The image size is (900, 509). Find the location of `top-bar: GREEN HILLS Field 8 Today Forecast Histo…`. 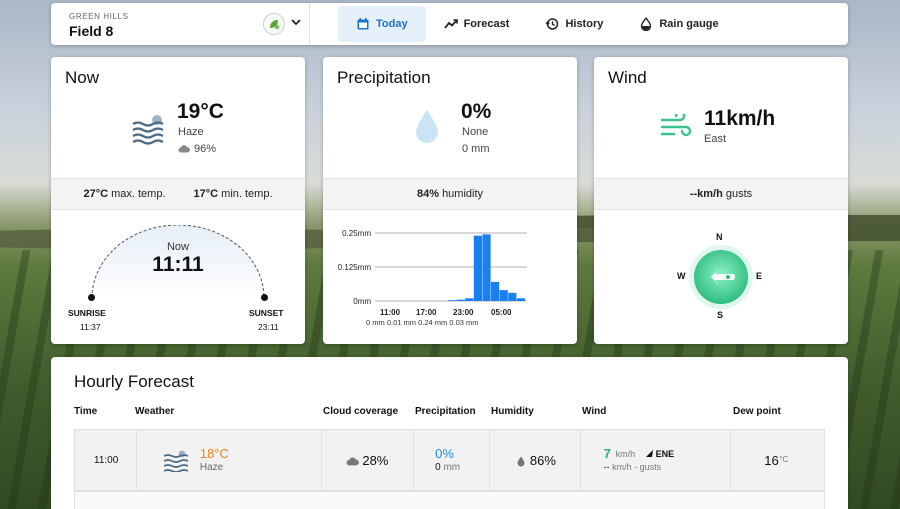

top-bar: GREEN HILLS Field 8 Today Forecast Histo… is located at coordinates (449, 24).